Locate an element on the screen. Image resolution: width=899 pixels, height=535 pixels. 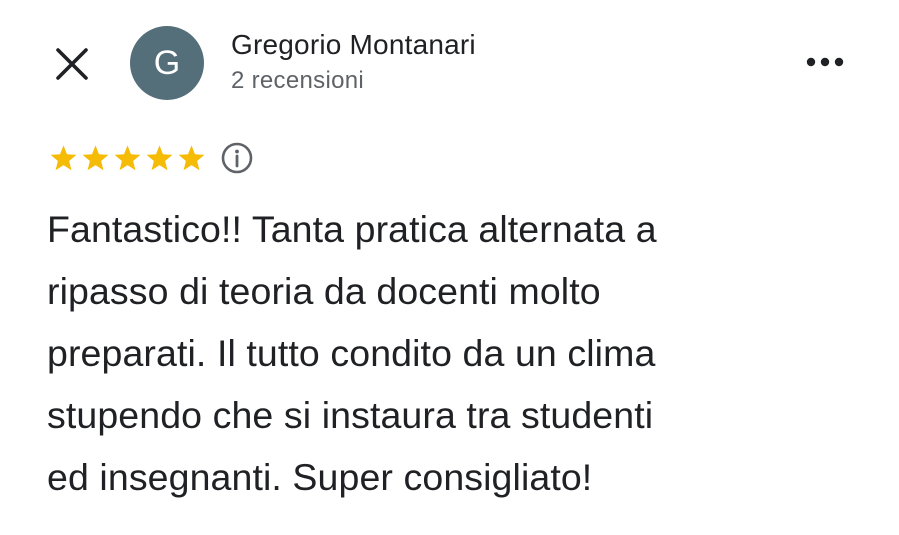
info-icon is located at coordinates (237, 158).